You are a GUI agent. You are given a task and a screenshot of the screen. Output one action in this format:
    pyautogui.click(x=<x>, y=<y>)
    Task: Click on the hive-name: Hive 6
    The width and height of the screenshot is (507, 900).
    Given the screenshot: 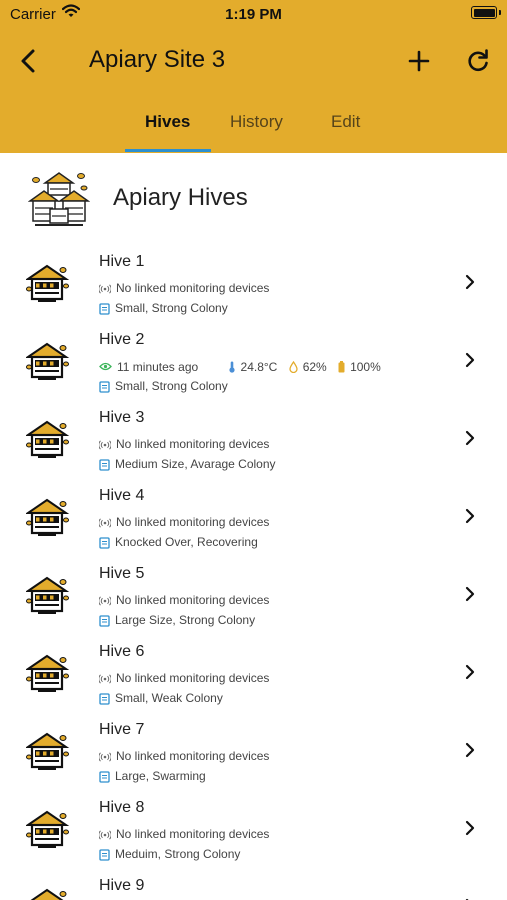 What is the action you would take?
    pyautogui.click(x=122, y=651)
    